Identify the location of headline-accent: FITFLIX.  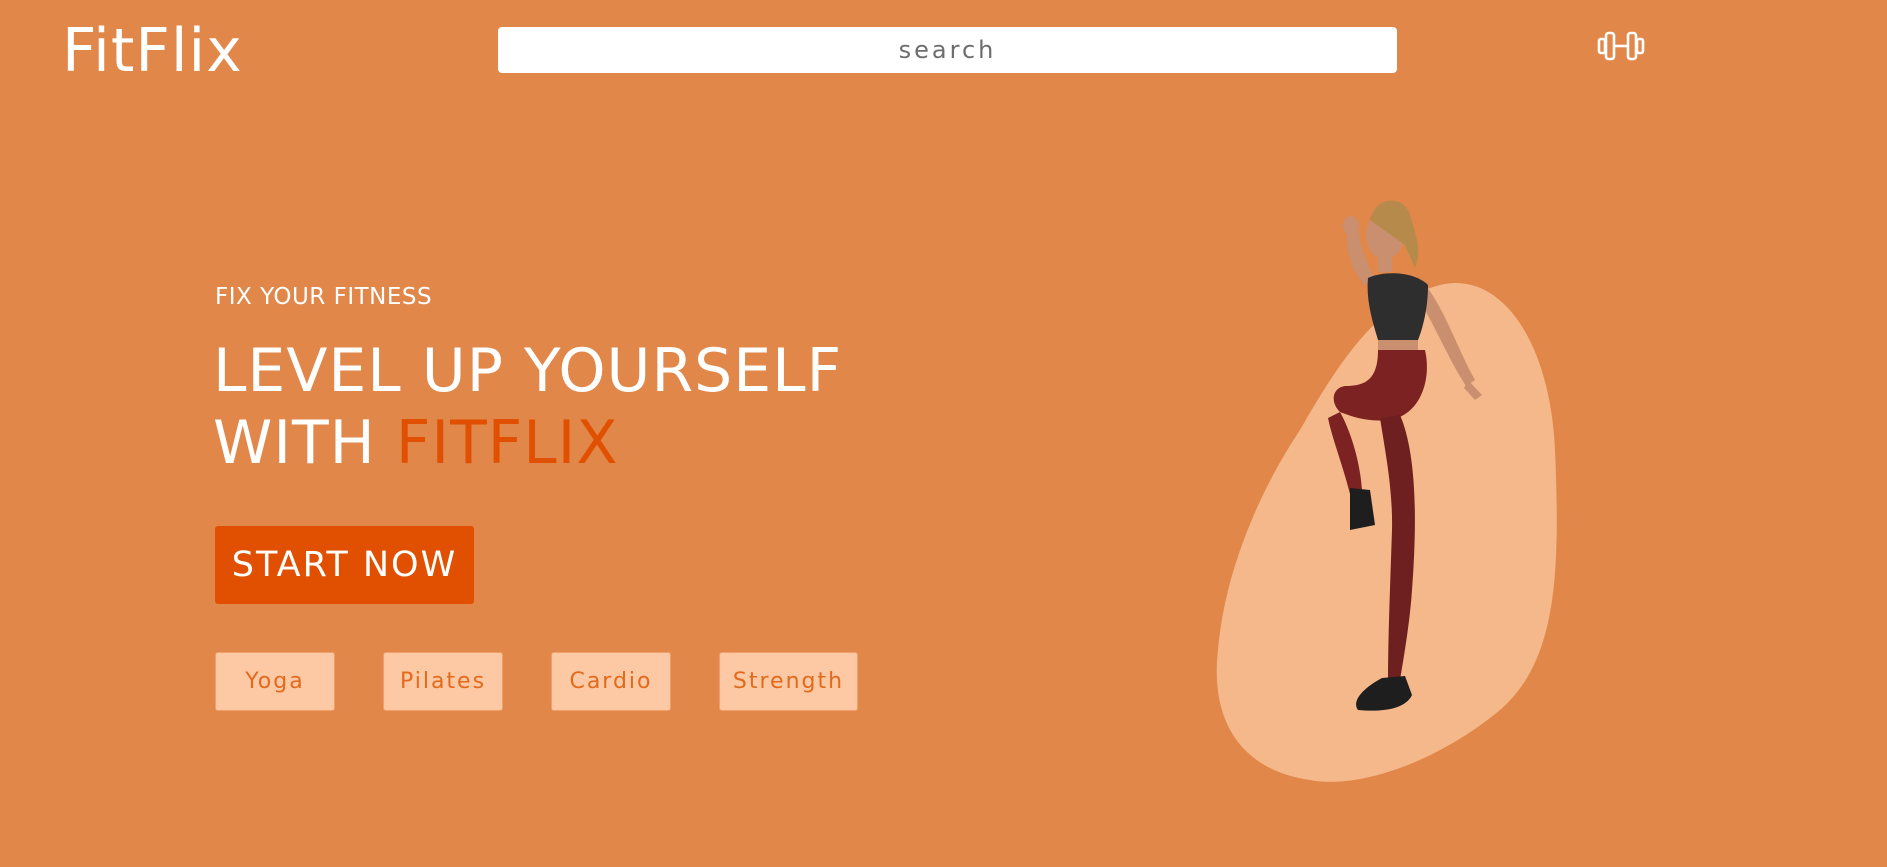
(507, 443).